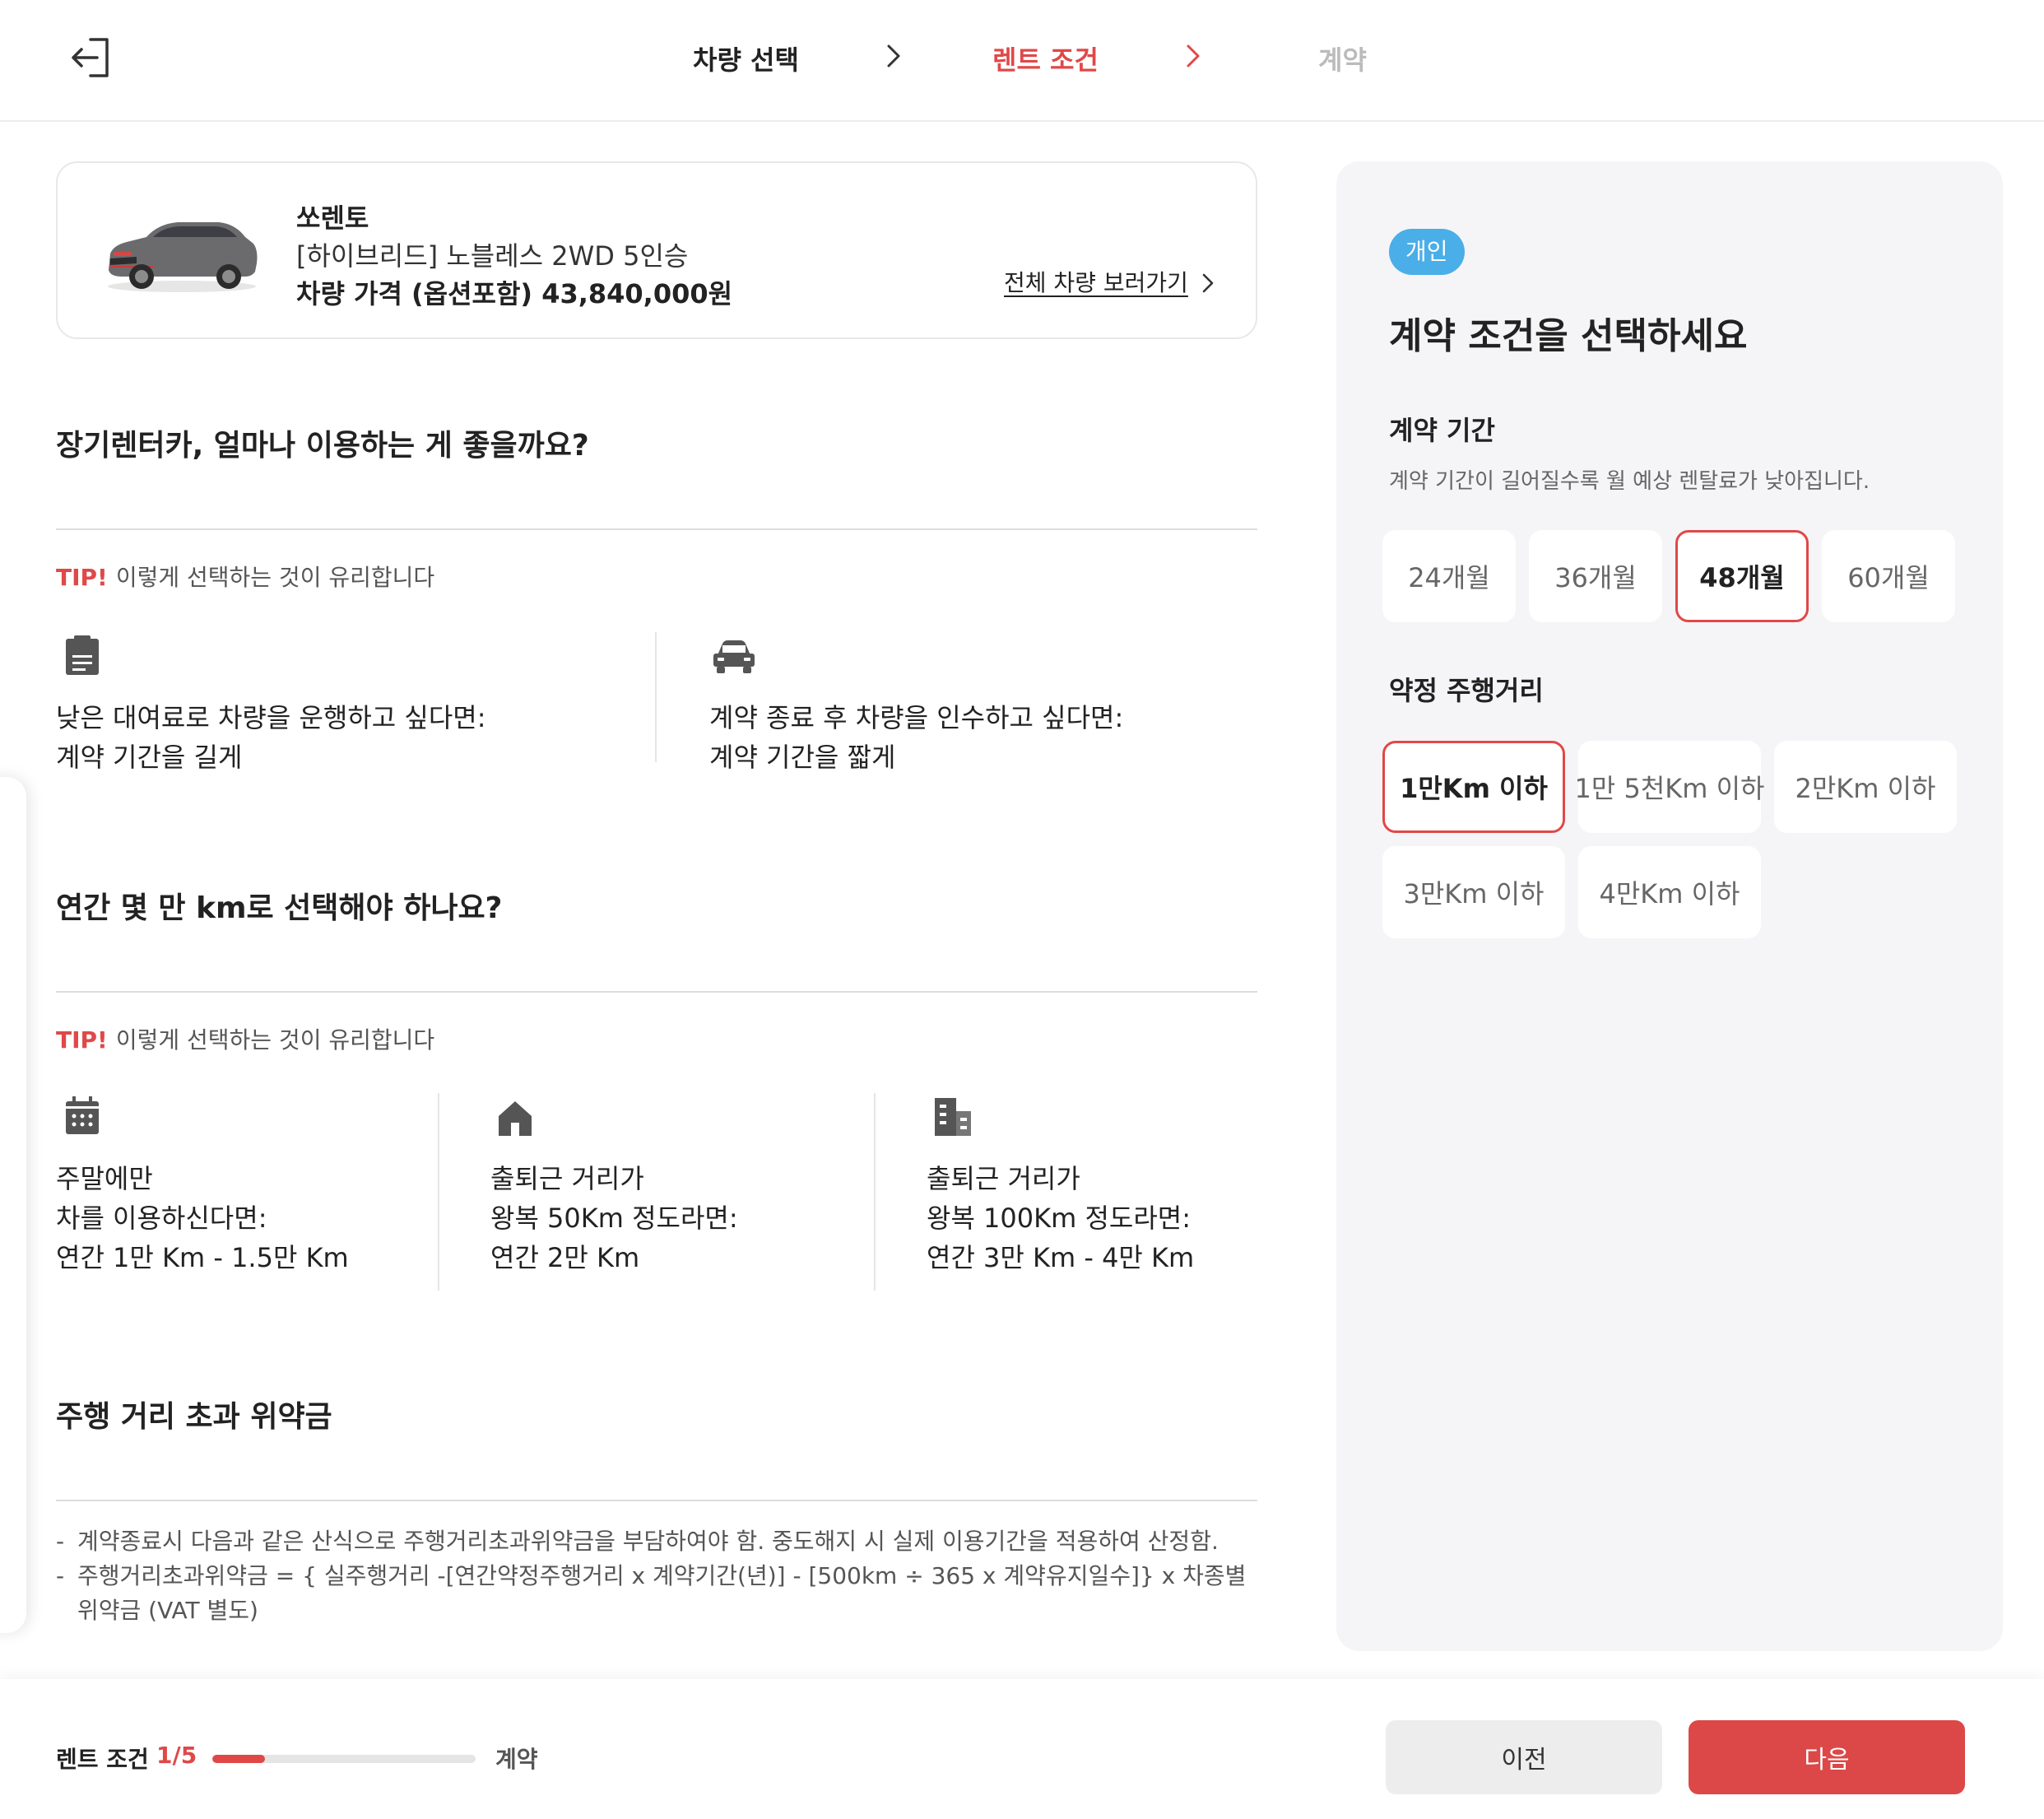  Describe the element at coordinates (271, 717) in the screenshot. I see `tip-condition: 낮은 대여료로 차량을 운행하고 싶다면:` at that location.